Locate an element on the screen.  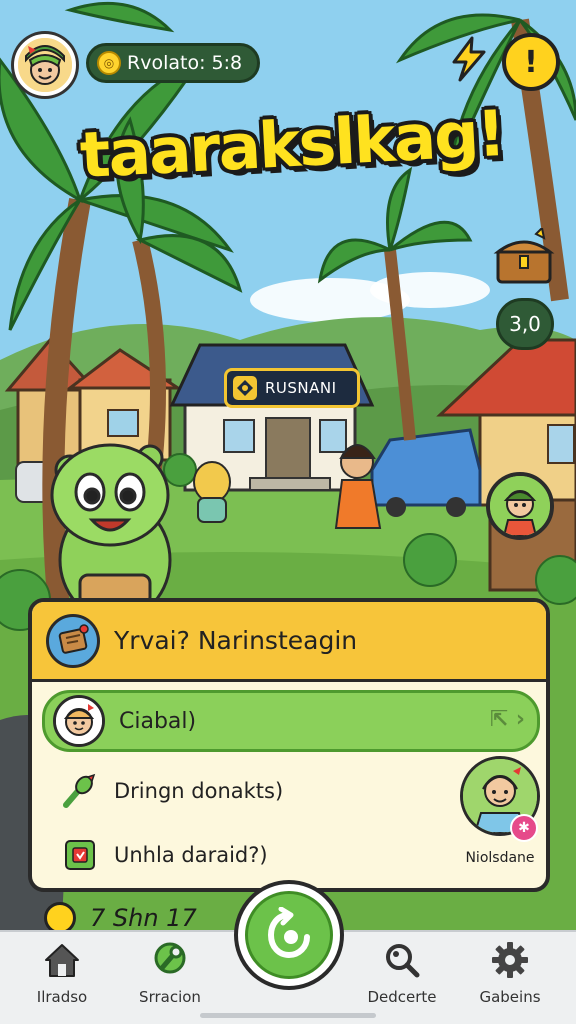
building-sign-label: RUSNANI is located at coordinates (301, 388).